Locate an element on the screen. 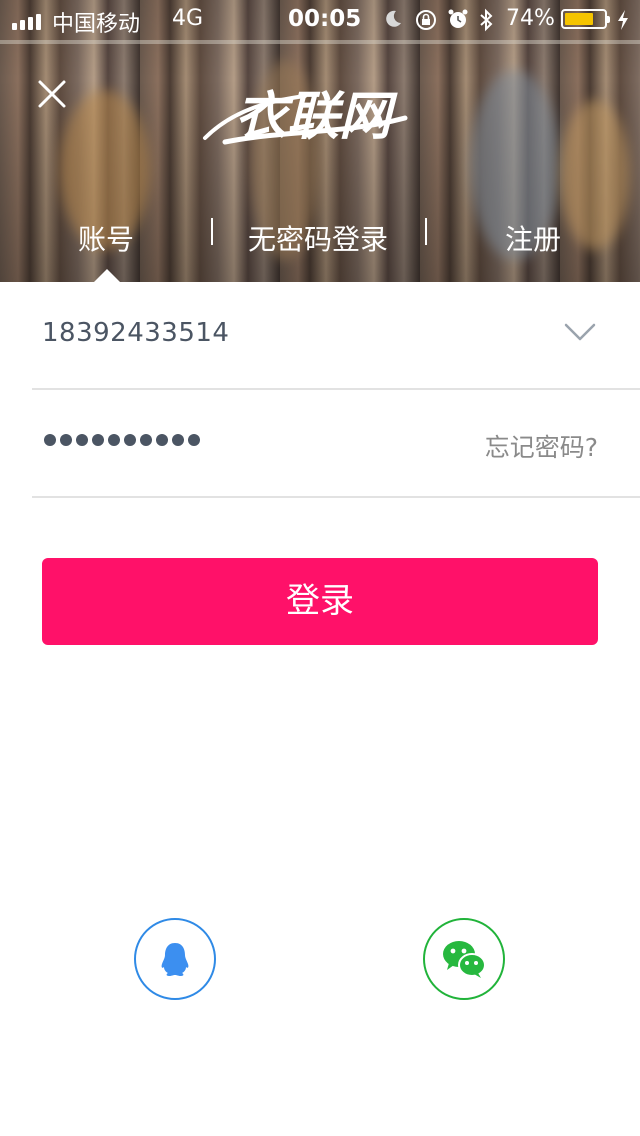 The height and width of the screenshot is (1136, 640). username-field: 18392433514 is located at coordinates (336, 336).